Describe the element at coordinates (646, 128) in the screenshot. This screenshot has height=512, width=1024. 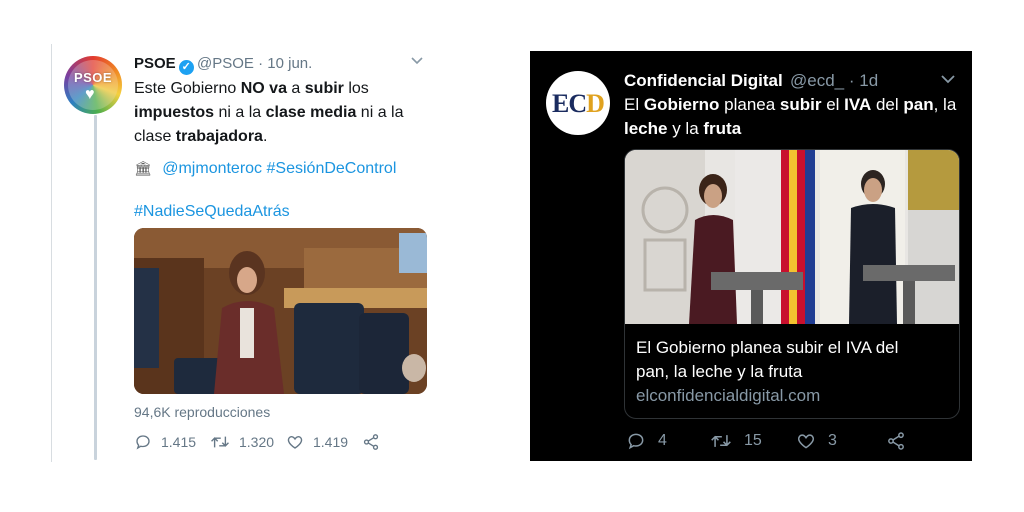
I see `bold-text-segment: leche` at that location.